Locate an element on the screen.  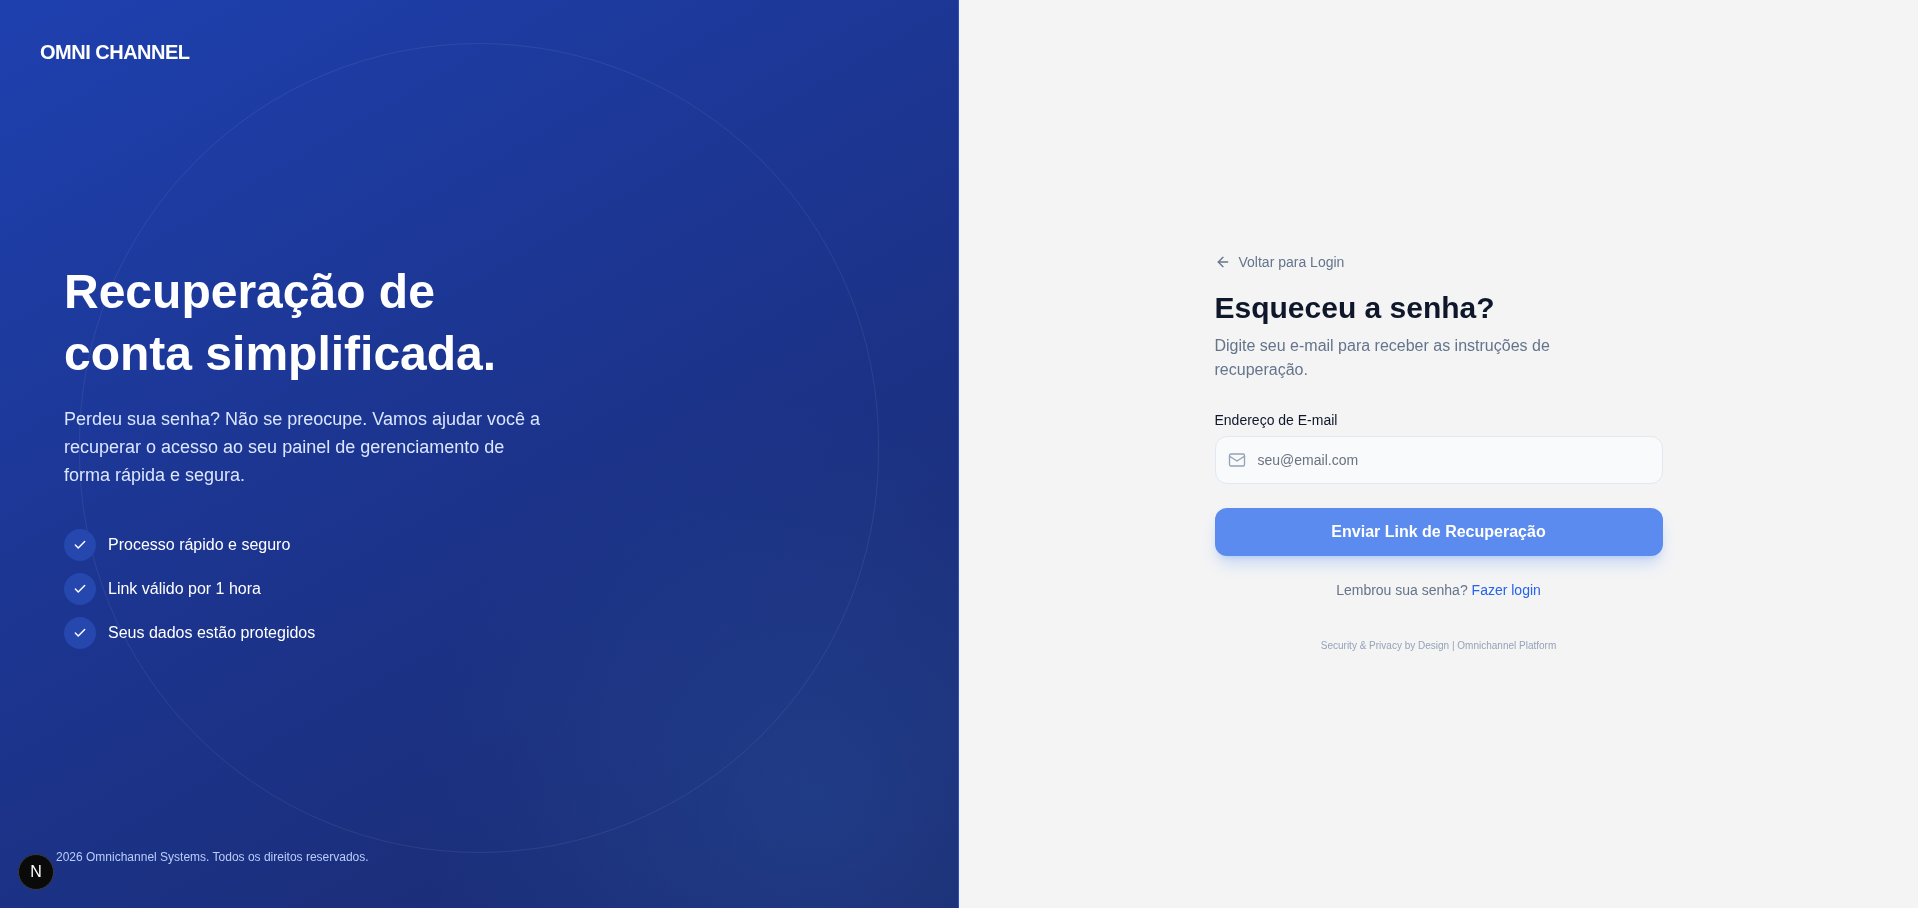
form-subtitle: Digite seu e-mail para receber as instruções de recuperação. is located at coordinates (1382, 358).